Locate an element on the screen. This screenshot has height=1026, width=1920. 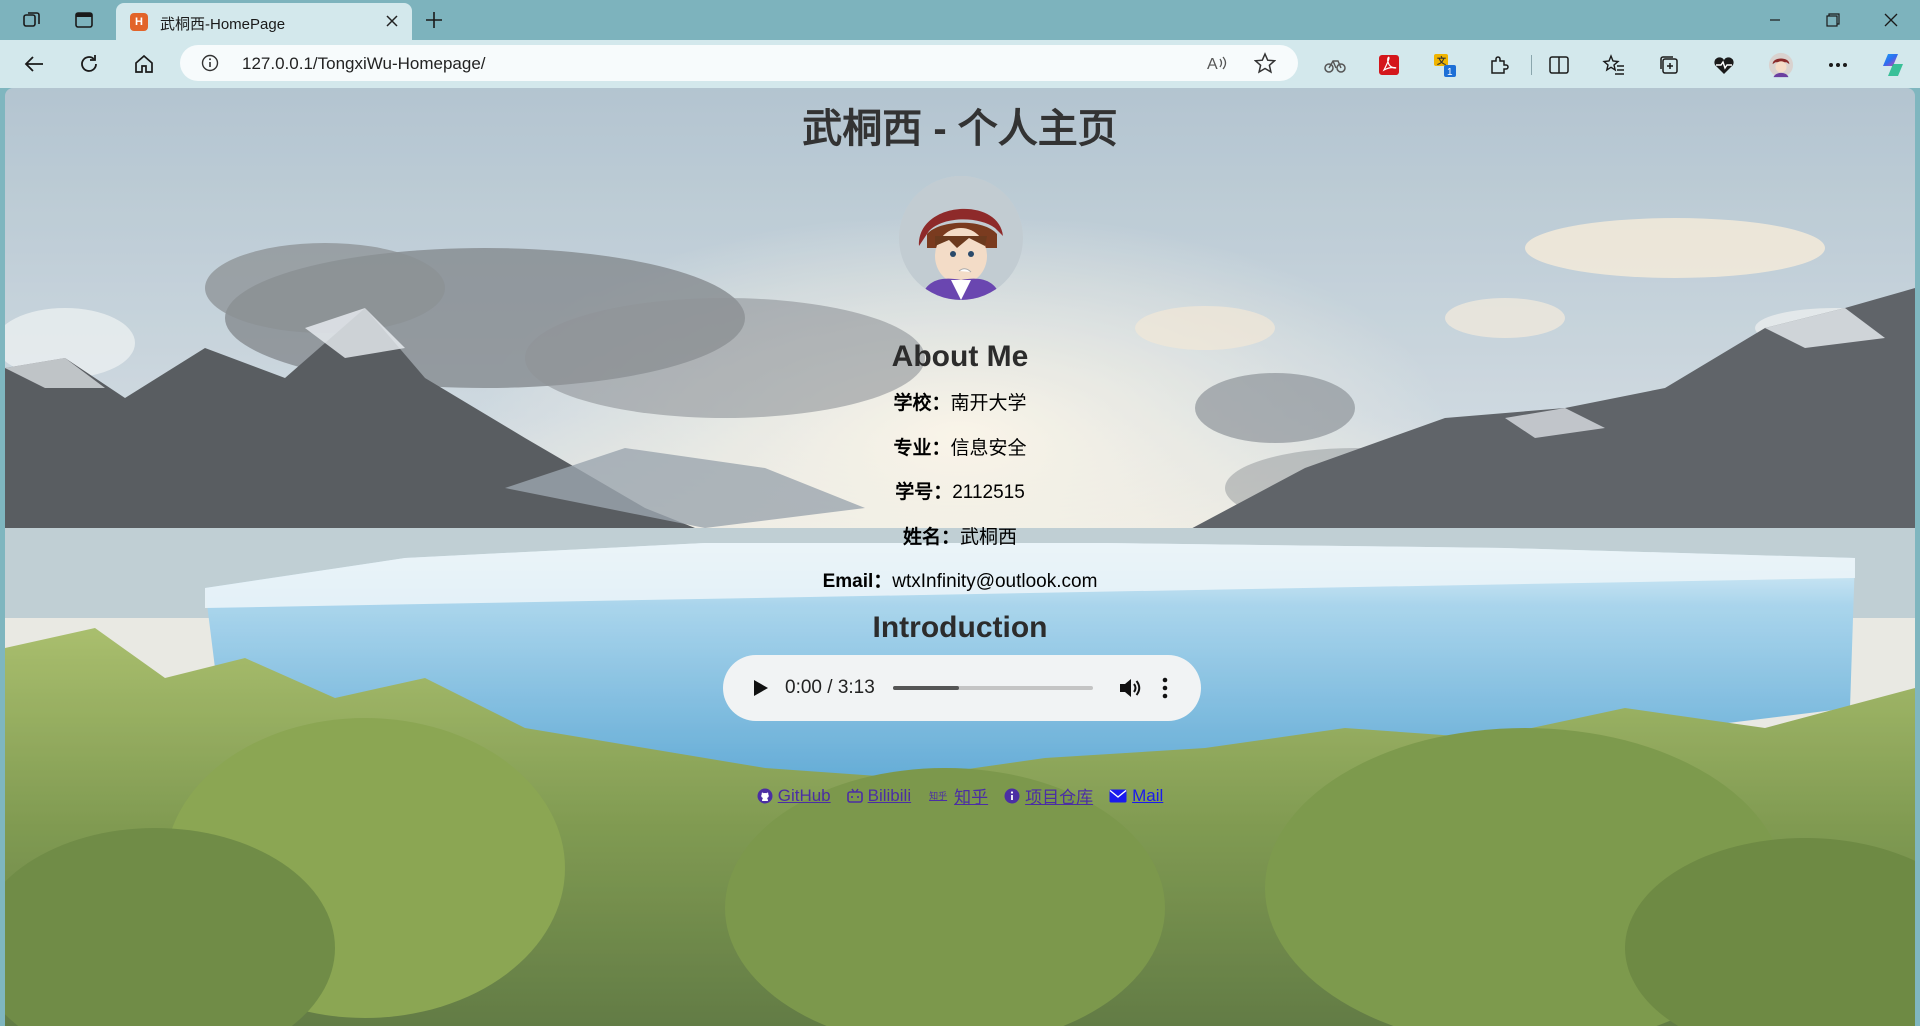
favorite-star-icon is located at coordinates (1265, 63).